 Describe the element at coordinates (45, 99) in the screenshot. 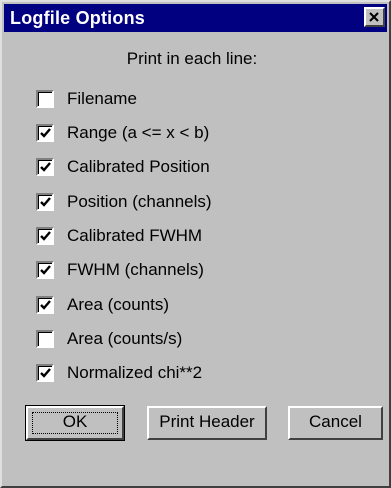

I see `filename-checkbox` at that location.